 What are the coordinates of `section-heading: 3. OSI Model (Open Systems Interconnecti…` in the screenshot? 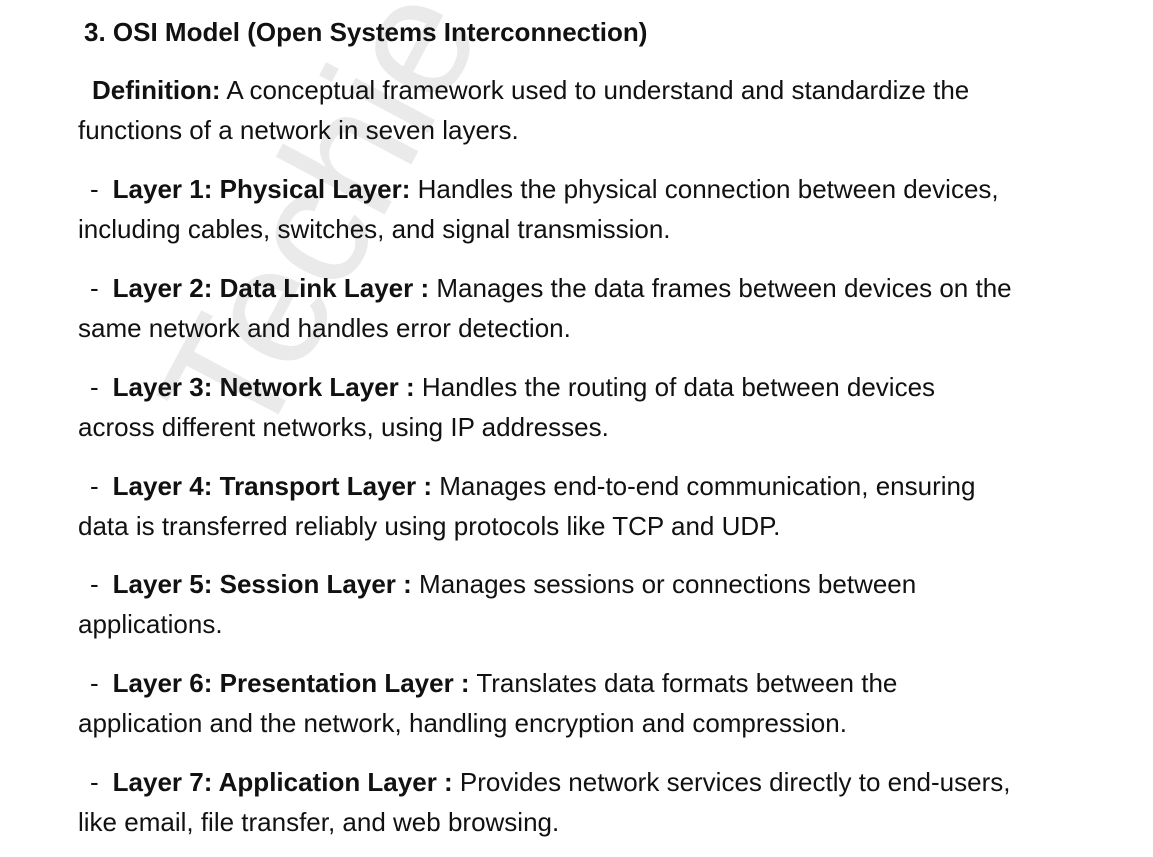 It's located at (366, 32).